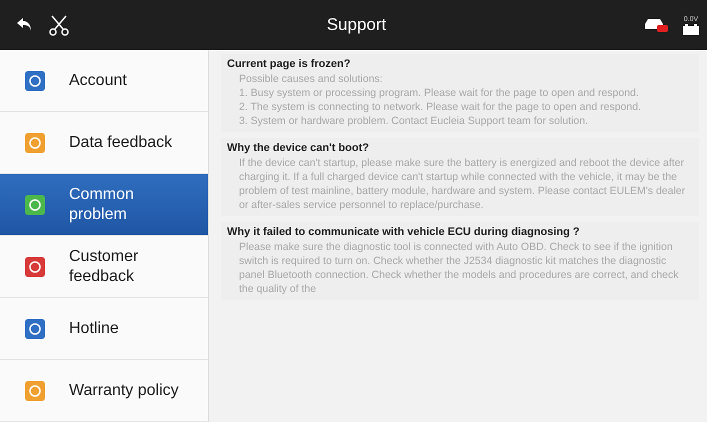 This screenshot has height=422, width=707. What do you see at coordinates (404, 232) in the screenshot?
I see `faq-question: Why it failed to communicate with vehicle ECU during diagnosing ?` at bounding box center [404, 232].